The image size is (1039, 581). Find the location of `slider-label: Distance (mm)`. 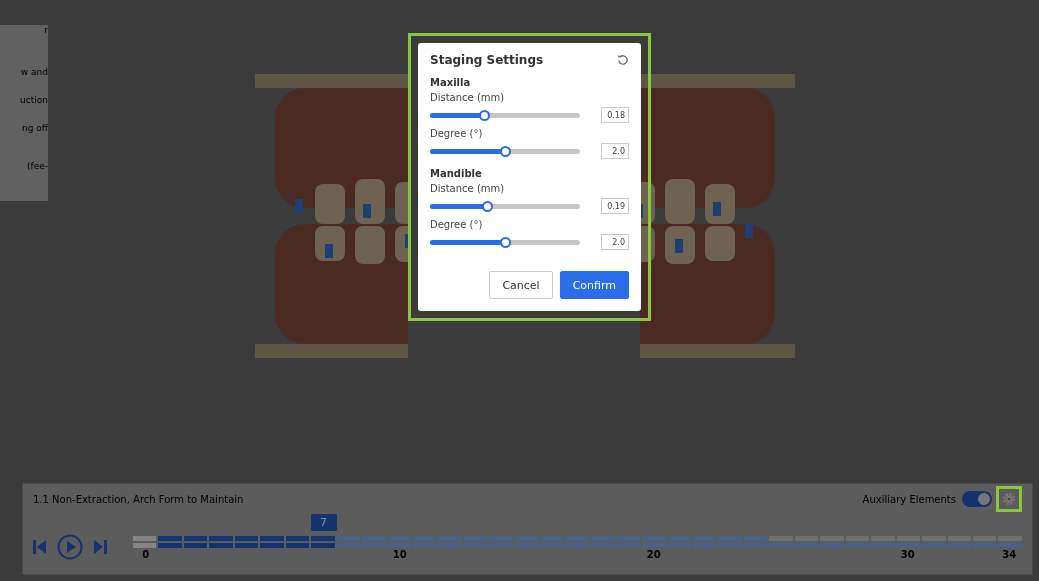

slider-label: Distance (mm) is located at coordinates (468, 188).